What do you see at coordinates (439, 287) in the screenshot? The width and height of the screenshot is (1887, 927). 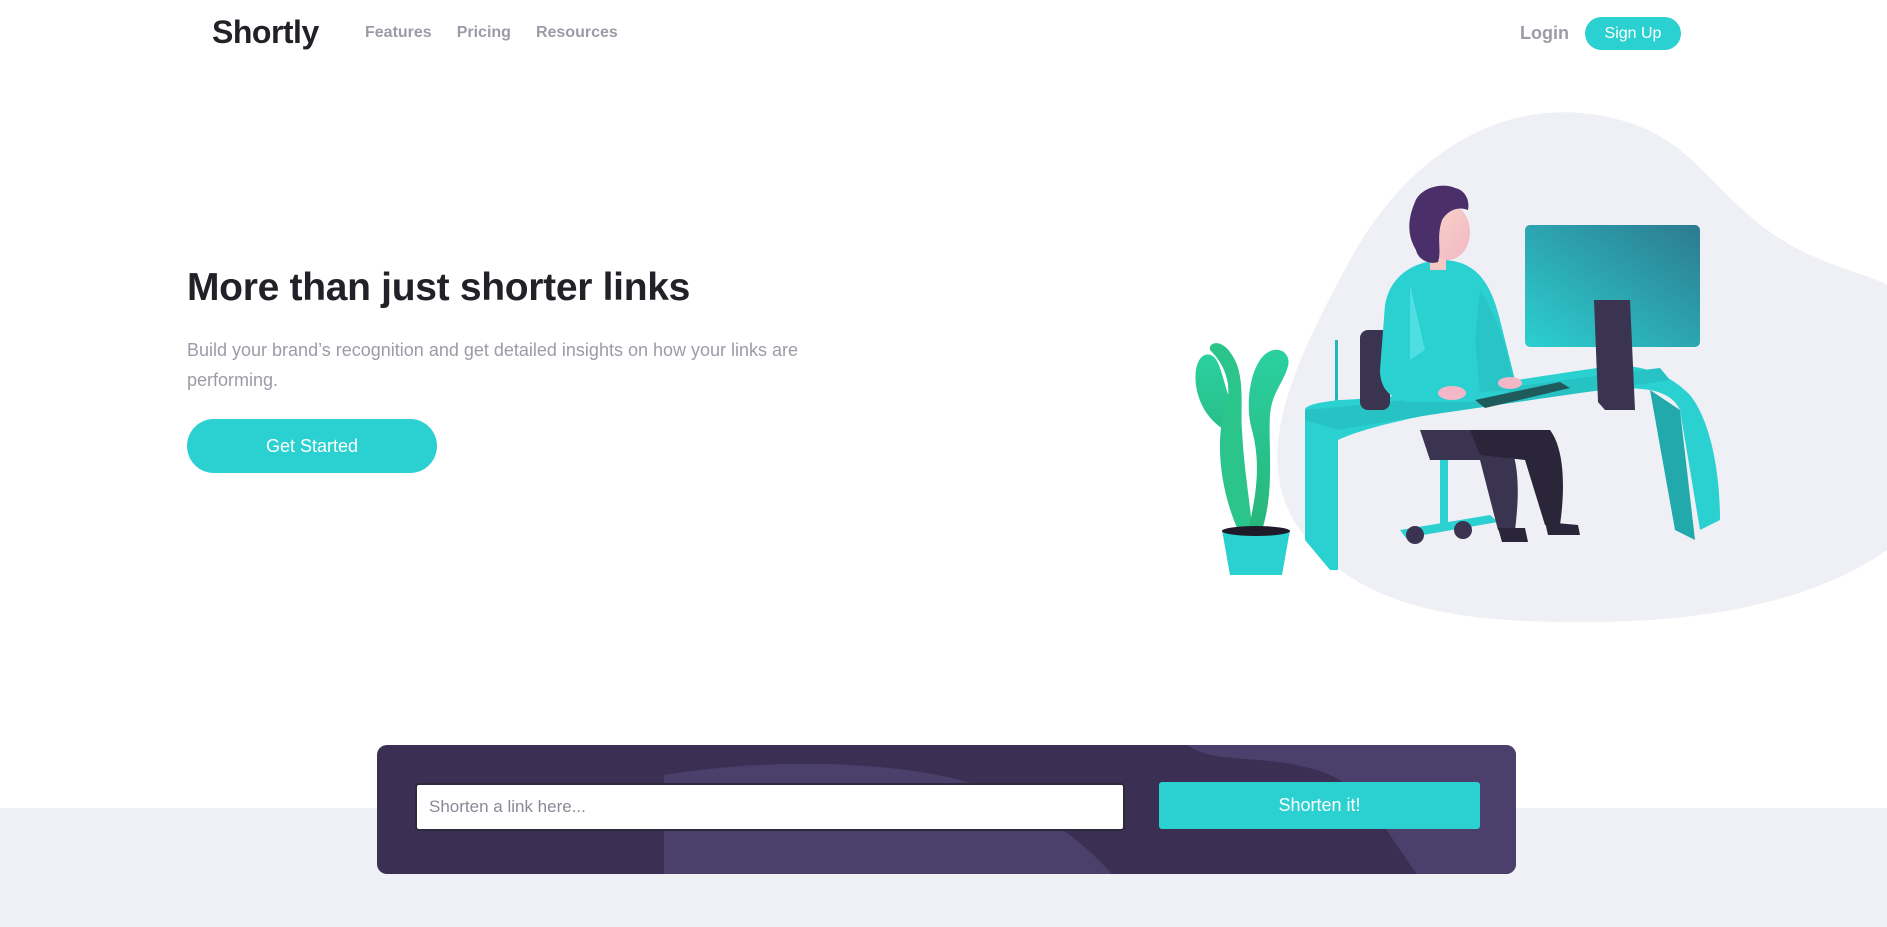 I see `hero-title: More than just shorter links` at bounding box center [439, 287].